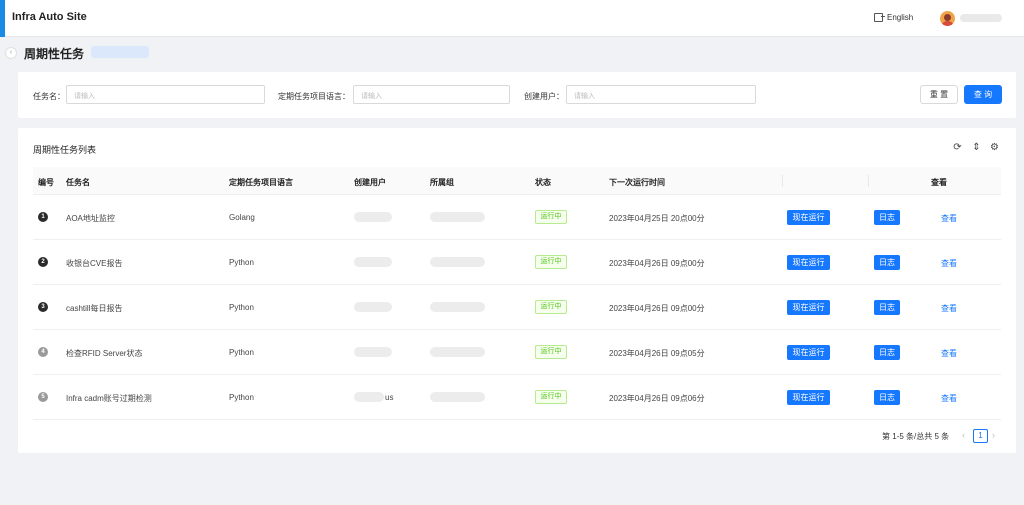  I want to click on user-name-redacted, so click(981, 18).